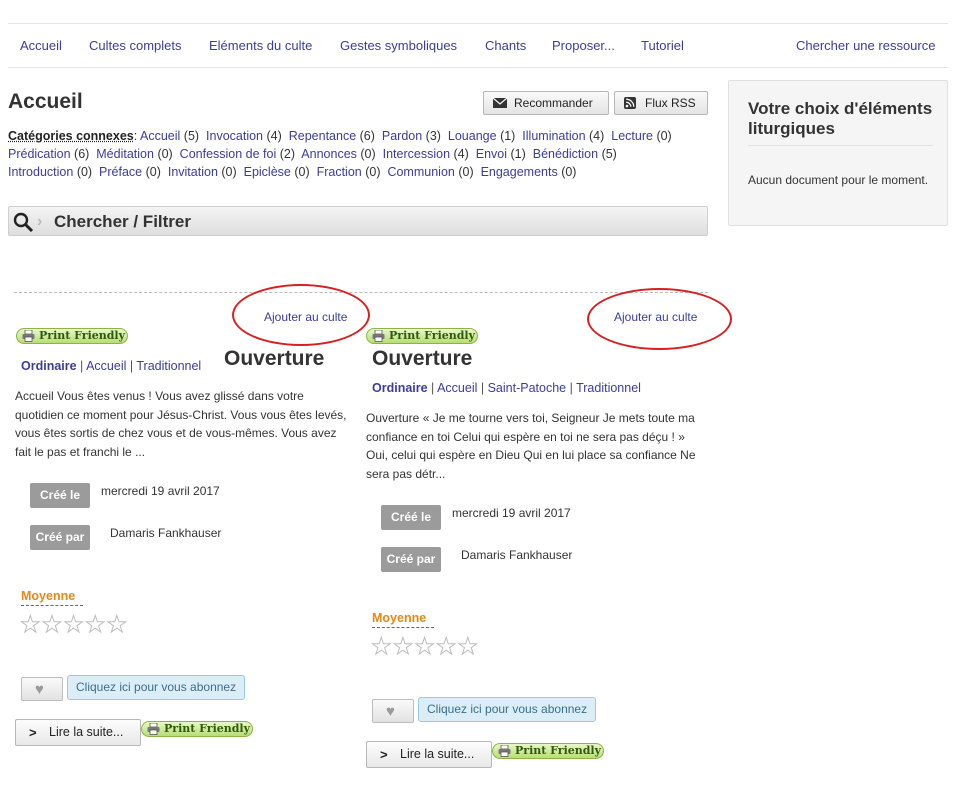 The image size is (962, 788). I want to click on search-filter-label: Chercher / Filtrer, so click(122, 221).